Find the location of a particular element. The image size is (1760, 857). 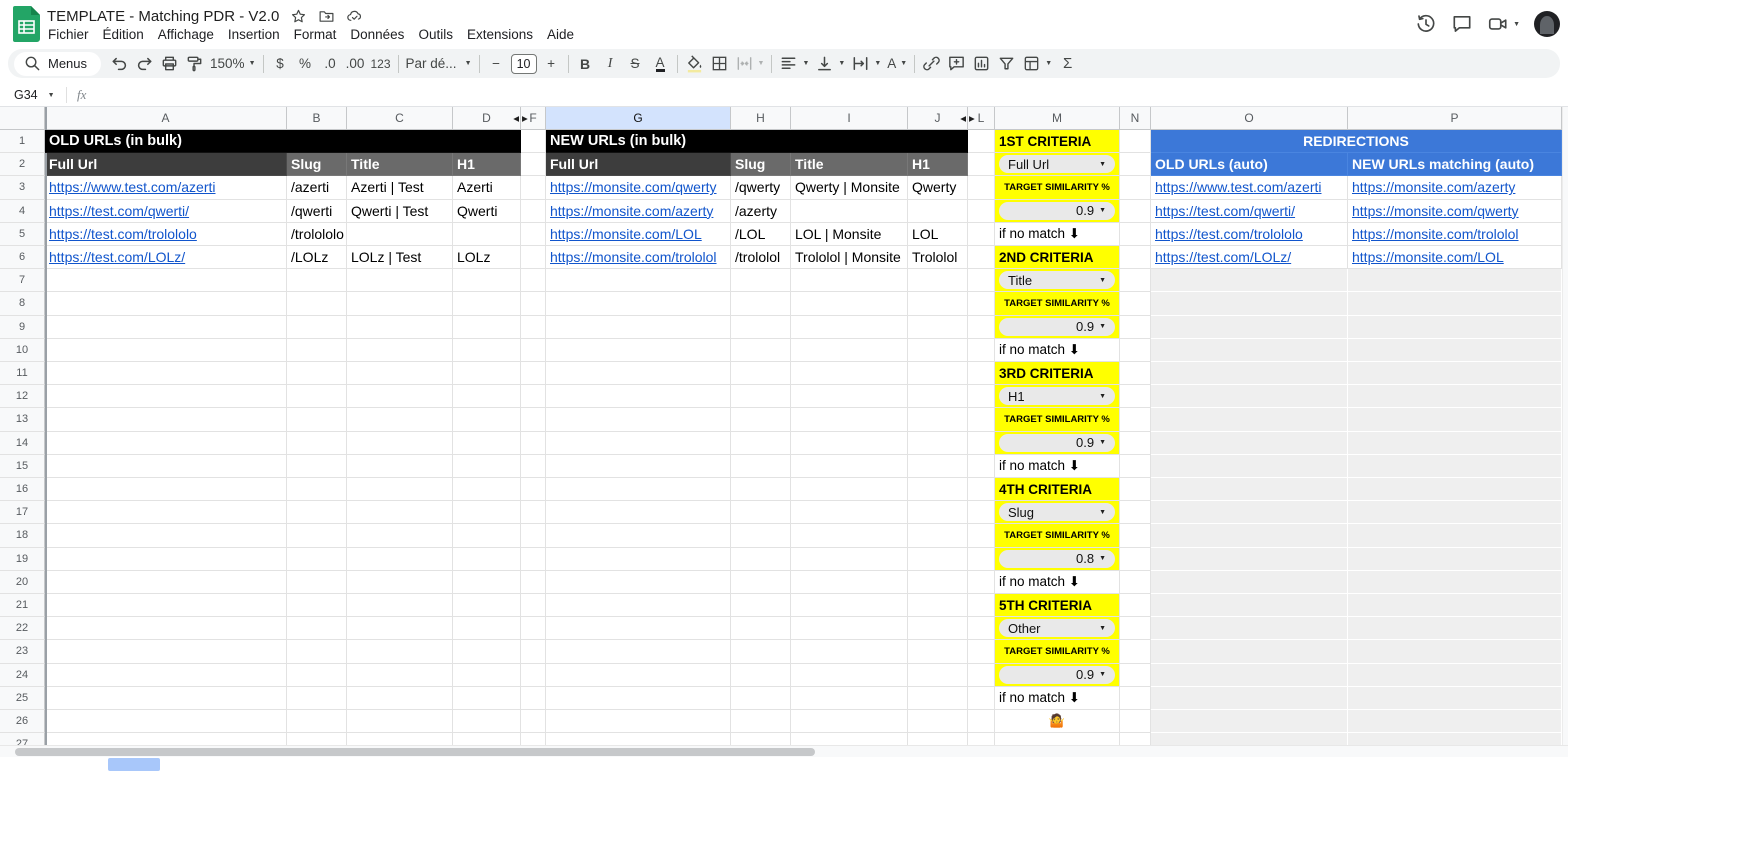

cell-I14 is located at coordinates (849, 443).